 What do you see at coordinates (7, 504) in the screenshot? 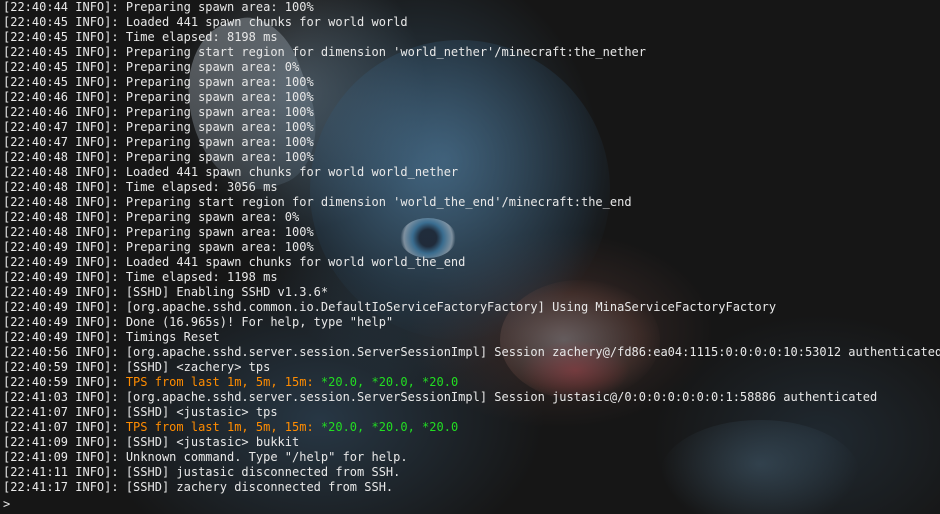
I see `prompt-symbol: >` at bounding box center [7, 504].